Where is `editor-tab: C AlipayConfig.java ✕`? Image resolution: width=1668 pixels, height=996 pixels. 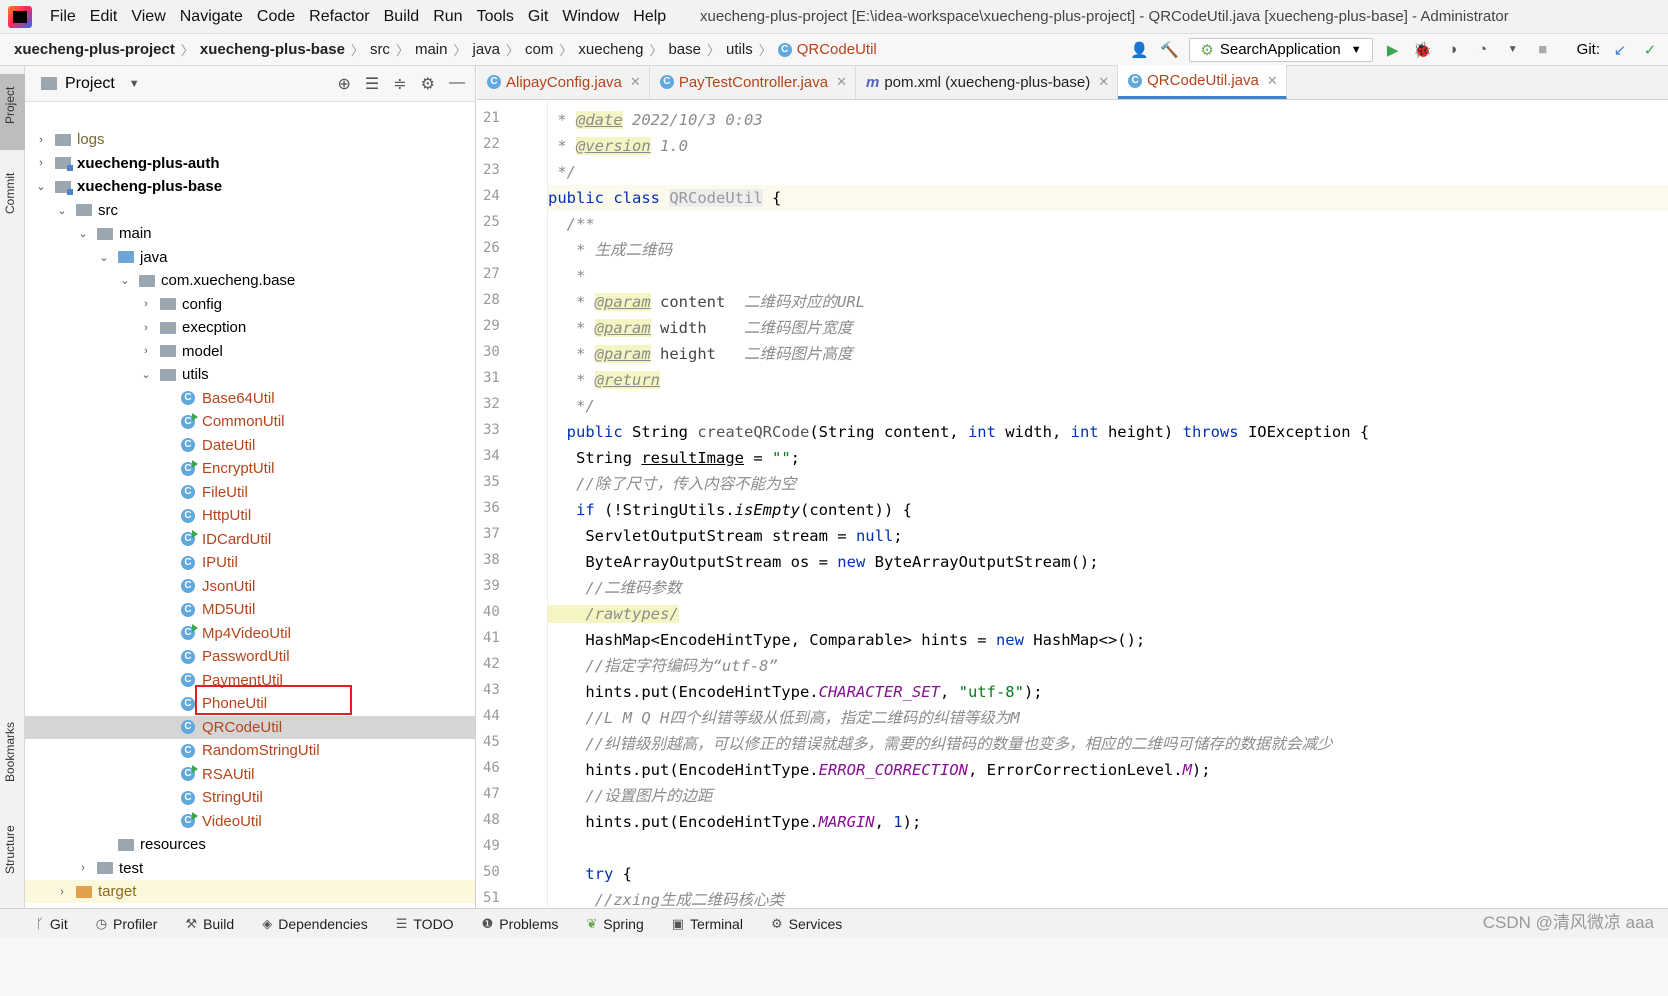 editor-tab: C AlipayConfig.java ✕ is located at coordinates (563, 82).